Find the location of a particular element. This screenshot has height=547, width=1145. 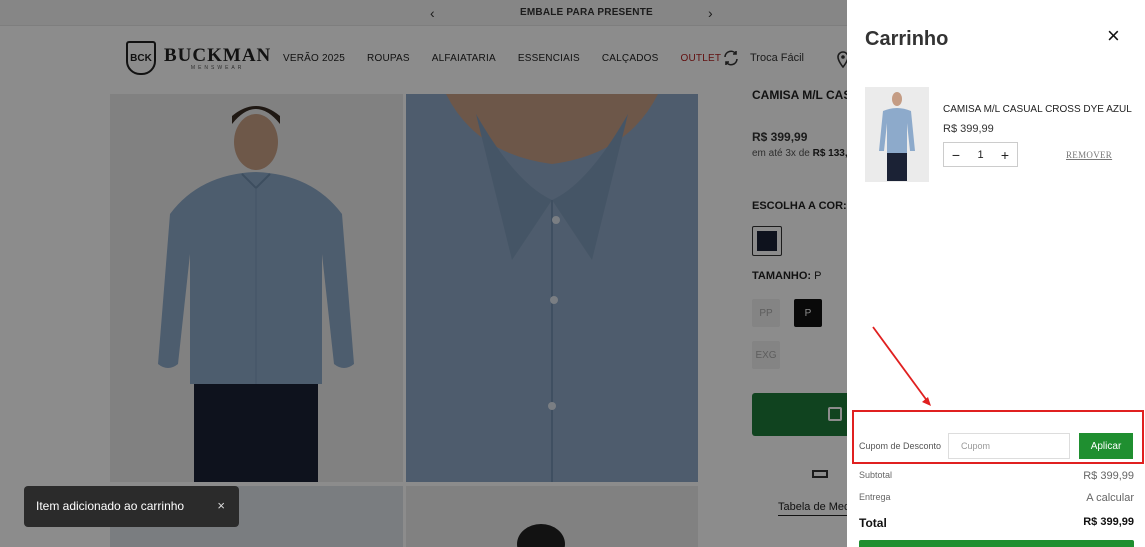

shipping-label: Entrega is located at coordinates (875, 497).